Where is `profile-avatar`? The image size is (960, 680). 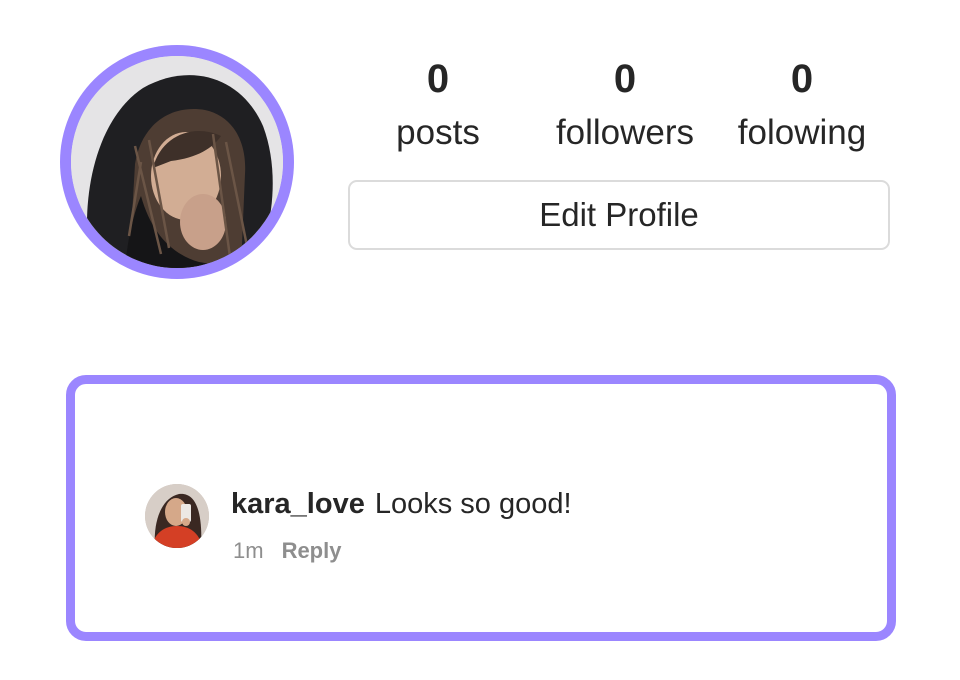 profile-avatar is located at coordinates (177, 162).